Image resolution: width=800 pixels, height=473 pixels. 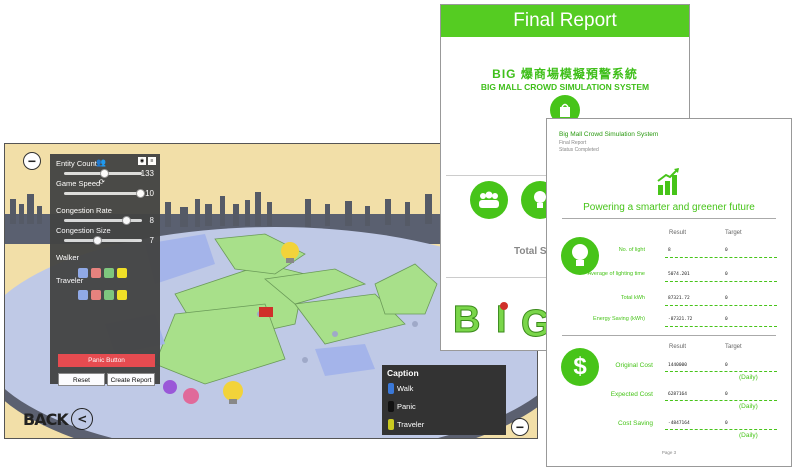 What do you see at coordinates (103, 240) in the screenshot?
I see `congestion-size-slider` at bounding box center [103, 240].